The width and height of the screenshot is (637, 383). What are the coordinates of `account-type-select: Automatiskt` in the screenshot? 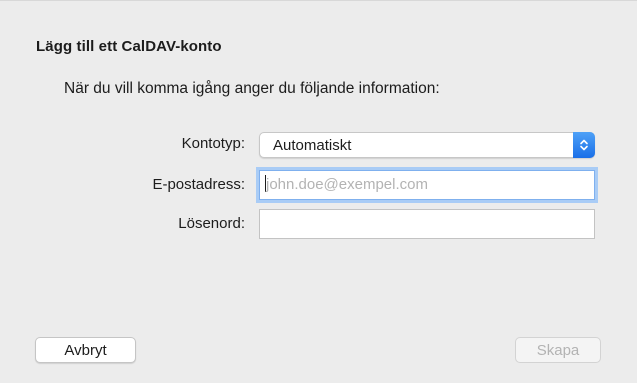 It's located at (427, 145).